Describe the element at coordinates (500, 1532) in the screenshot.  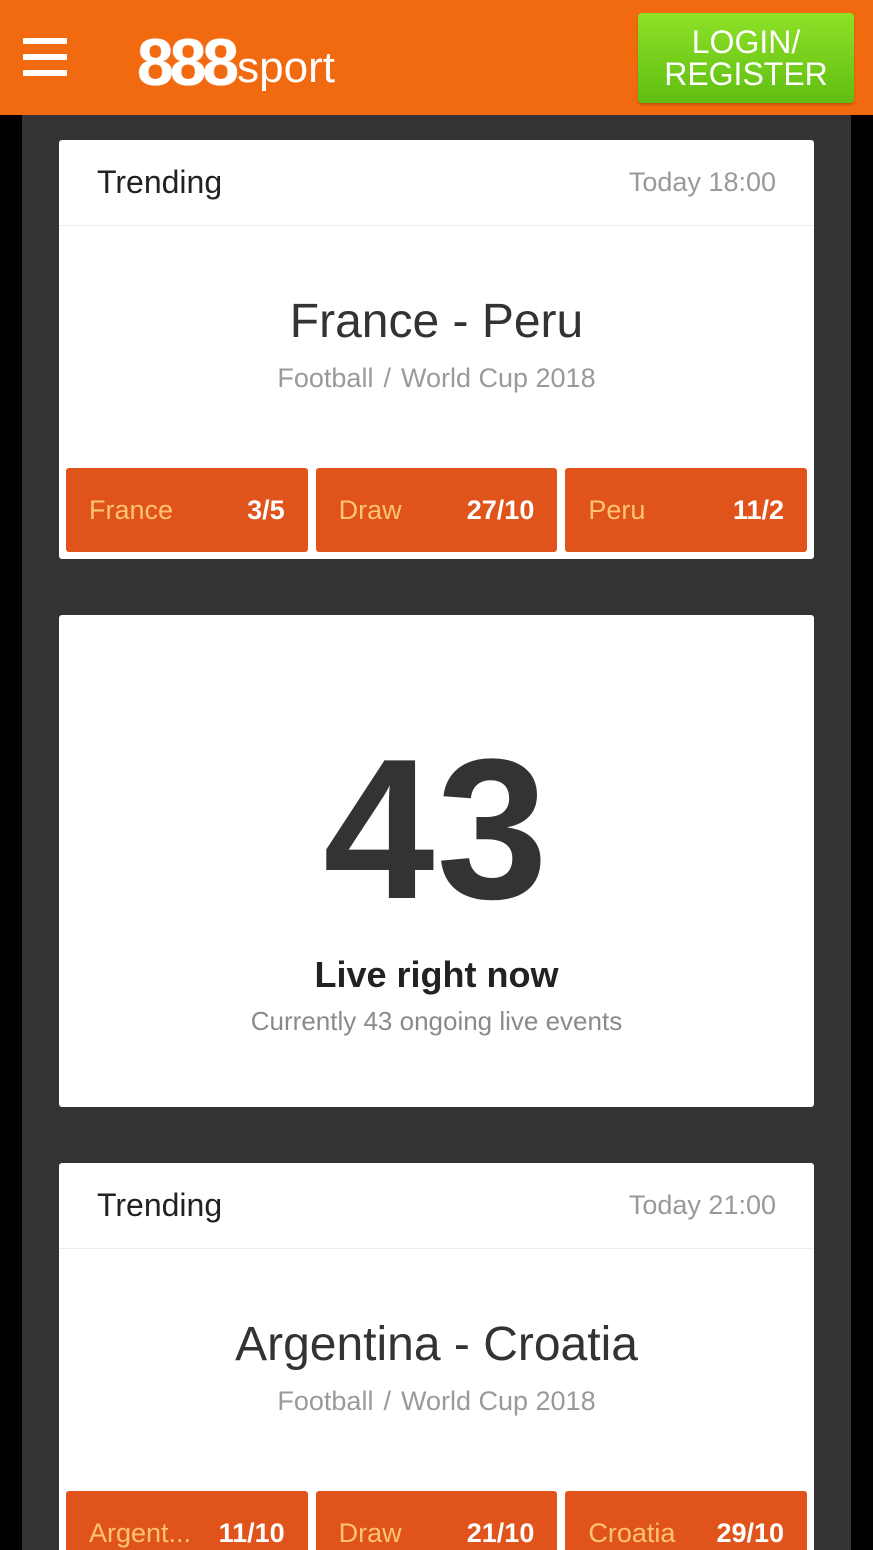
I see `odds-price: 21/10` at that location.